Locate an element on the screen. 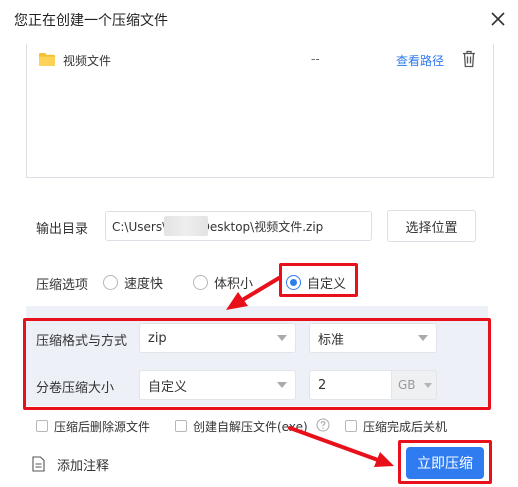  view-path-link: 查看路径 is located at coordinates (420, 60).